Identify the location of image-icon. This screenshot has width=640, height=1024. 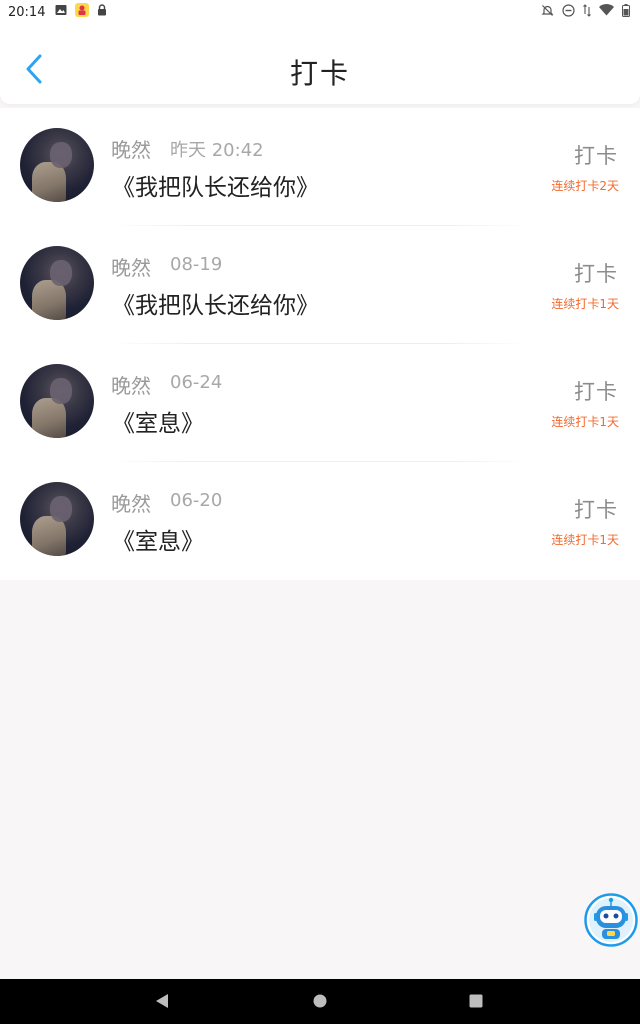
(61, 12).